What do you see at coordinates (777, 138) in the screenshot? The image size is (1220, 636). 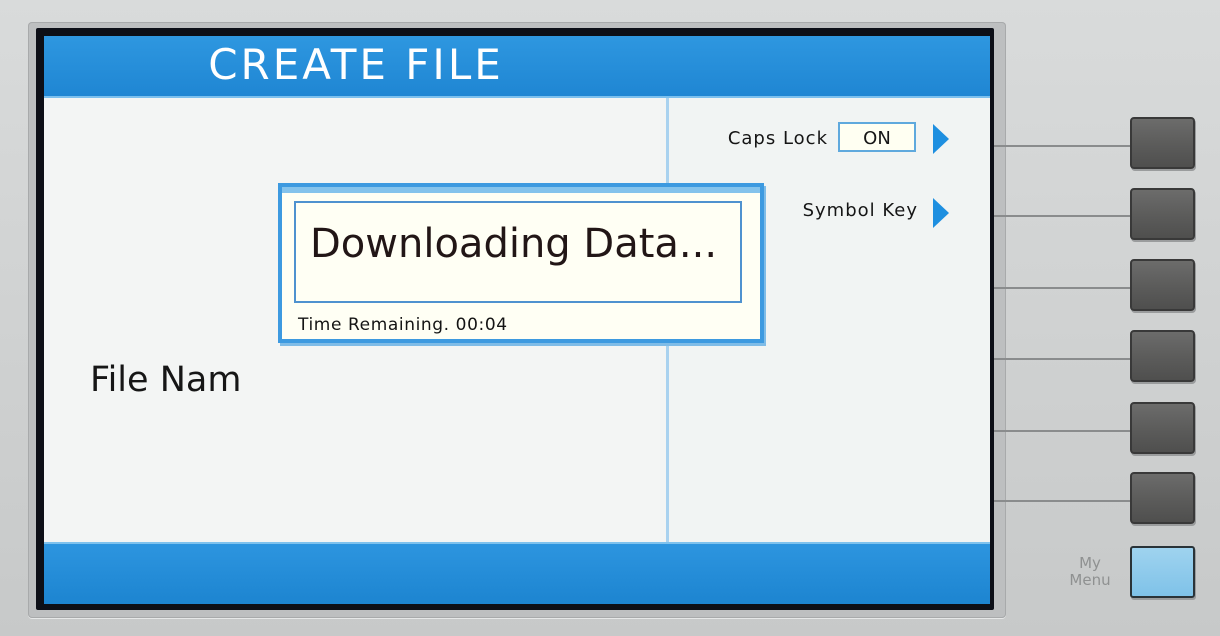 I see `caps-lock-label: Caps Lock` at bounding box center [777, 138].